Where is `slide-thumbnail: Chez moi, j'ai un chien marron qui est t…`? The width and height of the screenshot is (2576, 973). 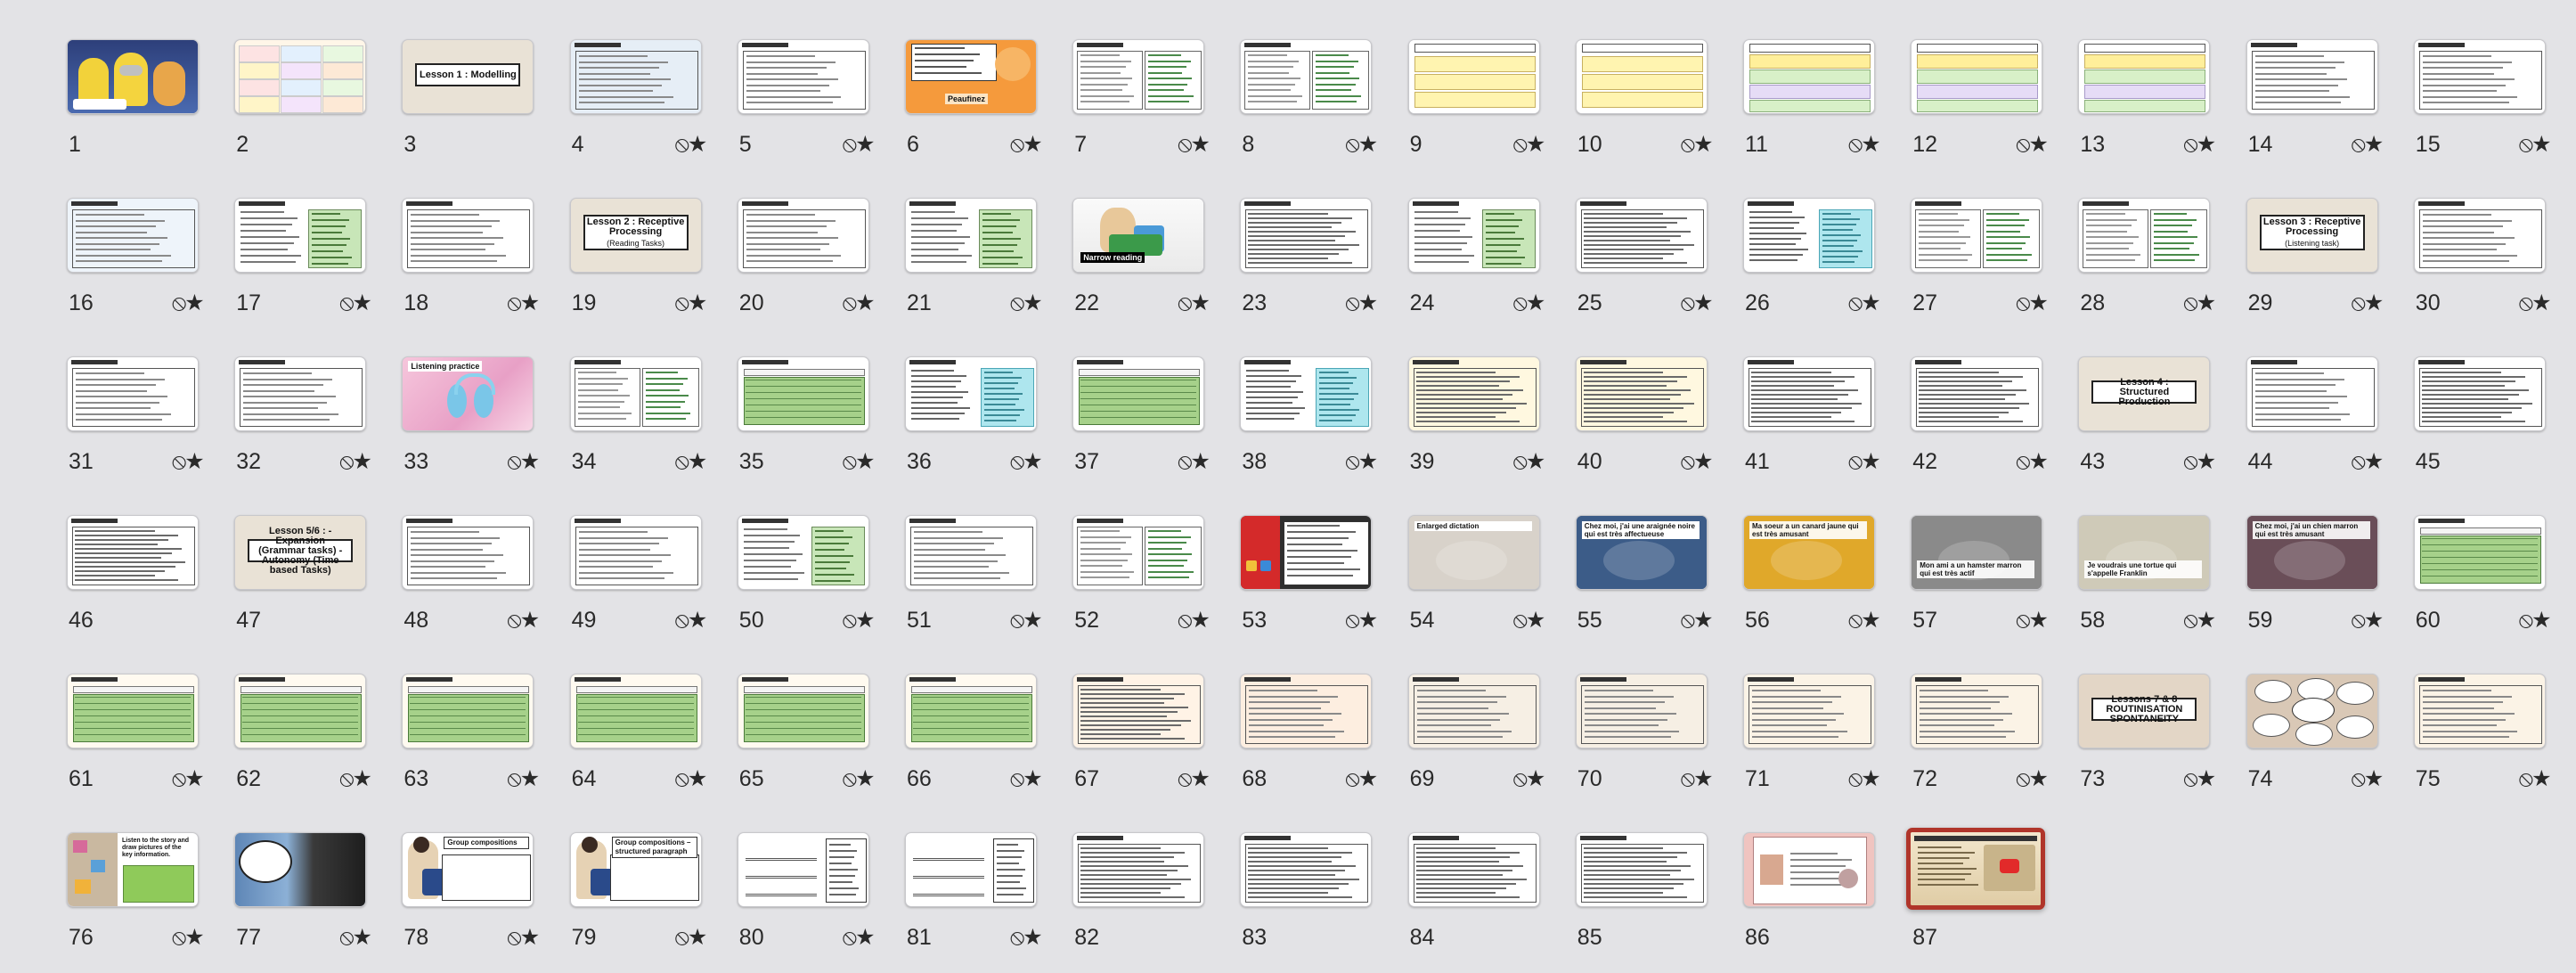 slide-thumbnail: Chez moi, j'ai un chien marron qui est t… is located at coordinates (2312, 552).